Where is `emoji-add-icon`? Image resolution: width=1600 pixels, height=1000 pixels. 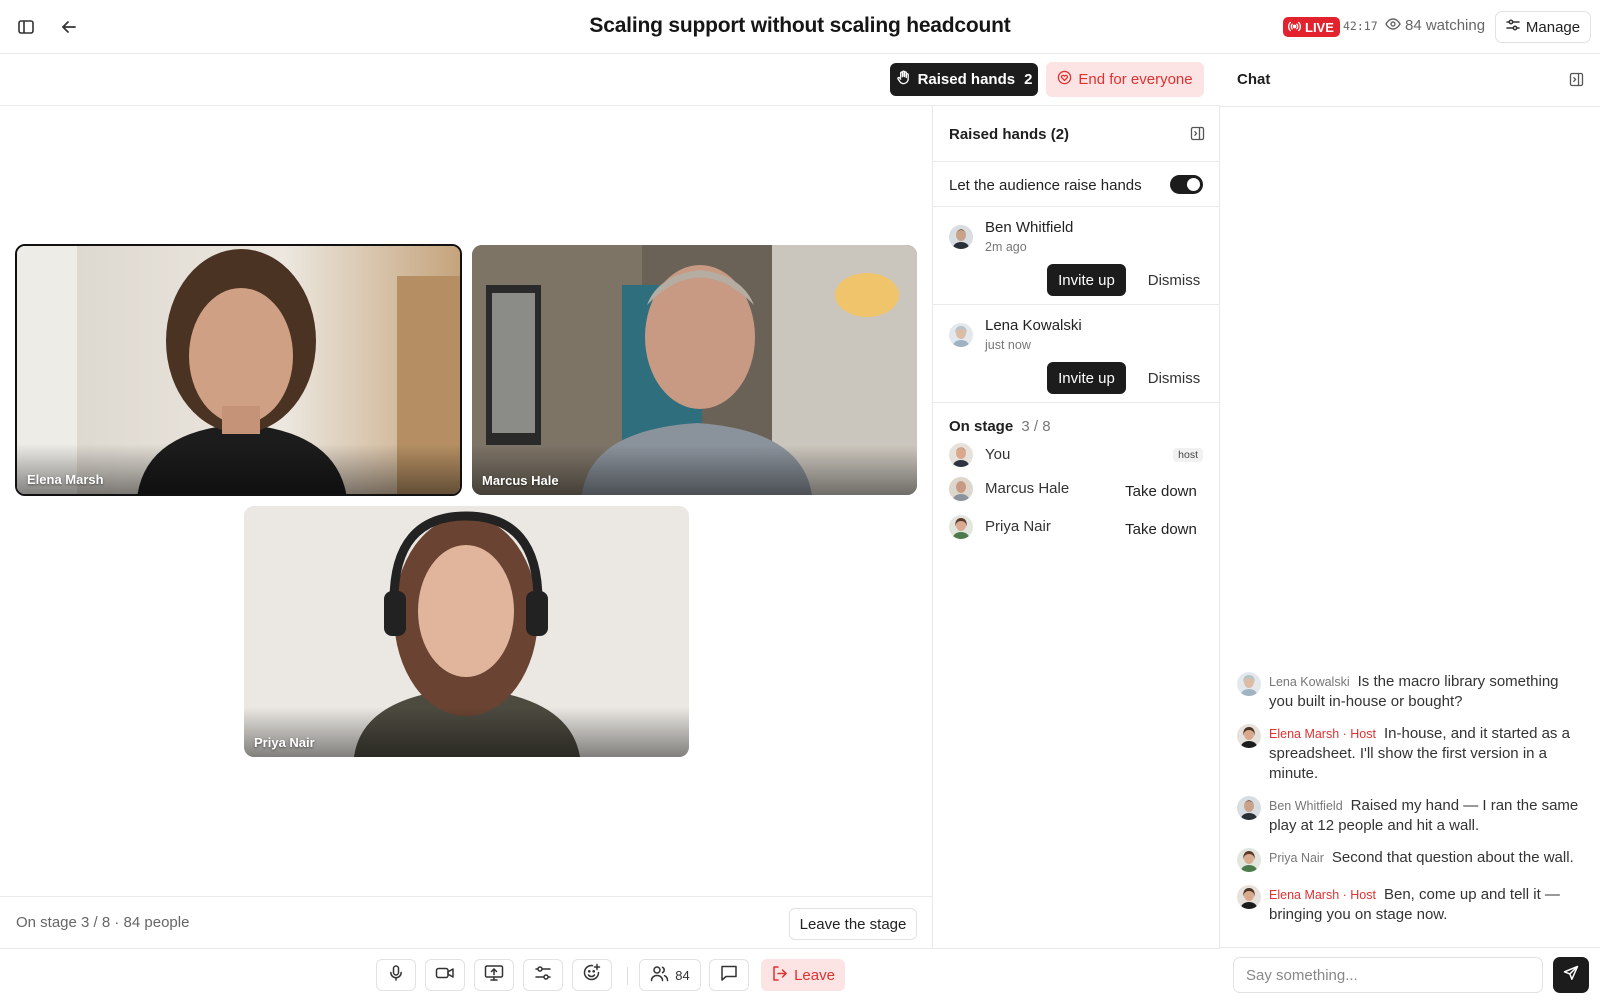
emoji-add-icon is located at coordinates (592, 975).